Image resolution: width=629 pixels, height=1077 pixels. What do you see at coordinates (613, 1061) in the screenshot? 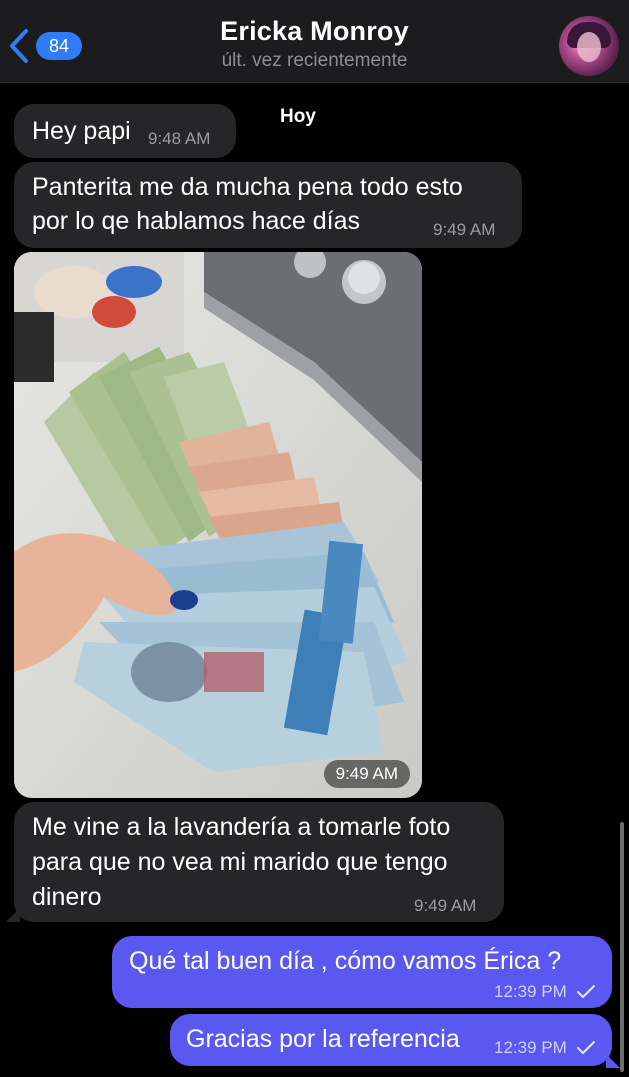
I see `bubble-tail` at bounding box center [613, 1061].